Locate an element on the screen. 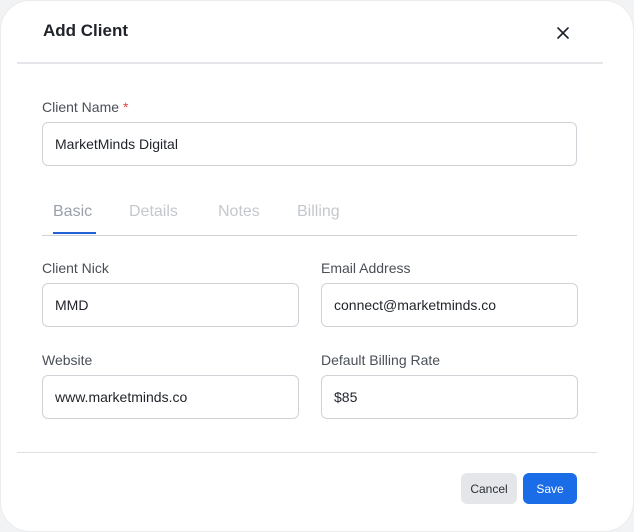  cancel-button: Cancel is located at coordinates (489, 488).